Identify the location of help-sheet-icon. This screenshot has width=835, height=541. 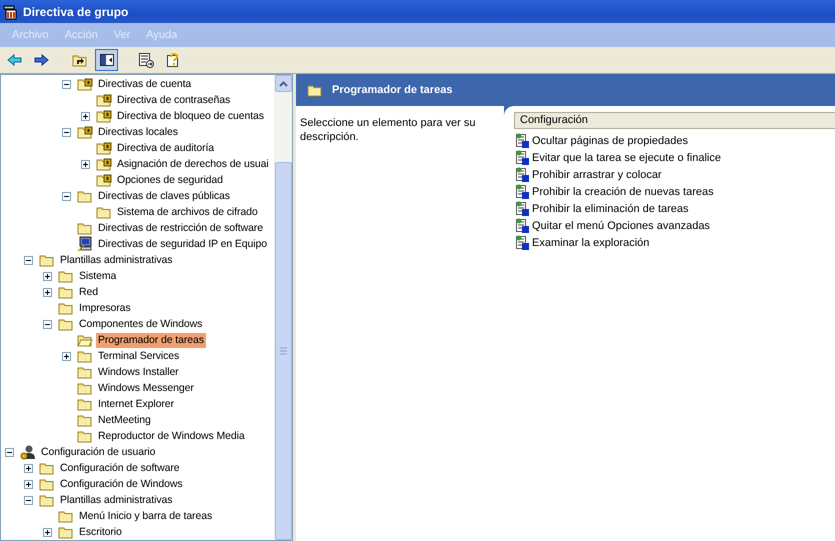
(172, 60).